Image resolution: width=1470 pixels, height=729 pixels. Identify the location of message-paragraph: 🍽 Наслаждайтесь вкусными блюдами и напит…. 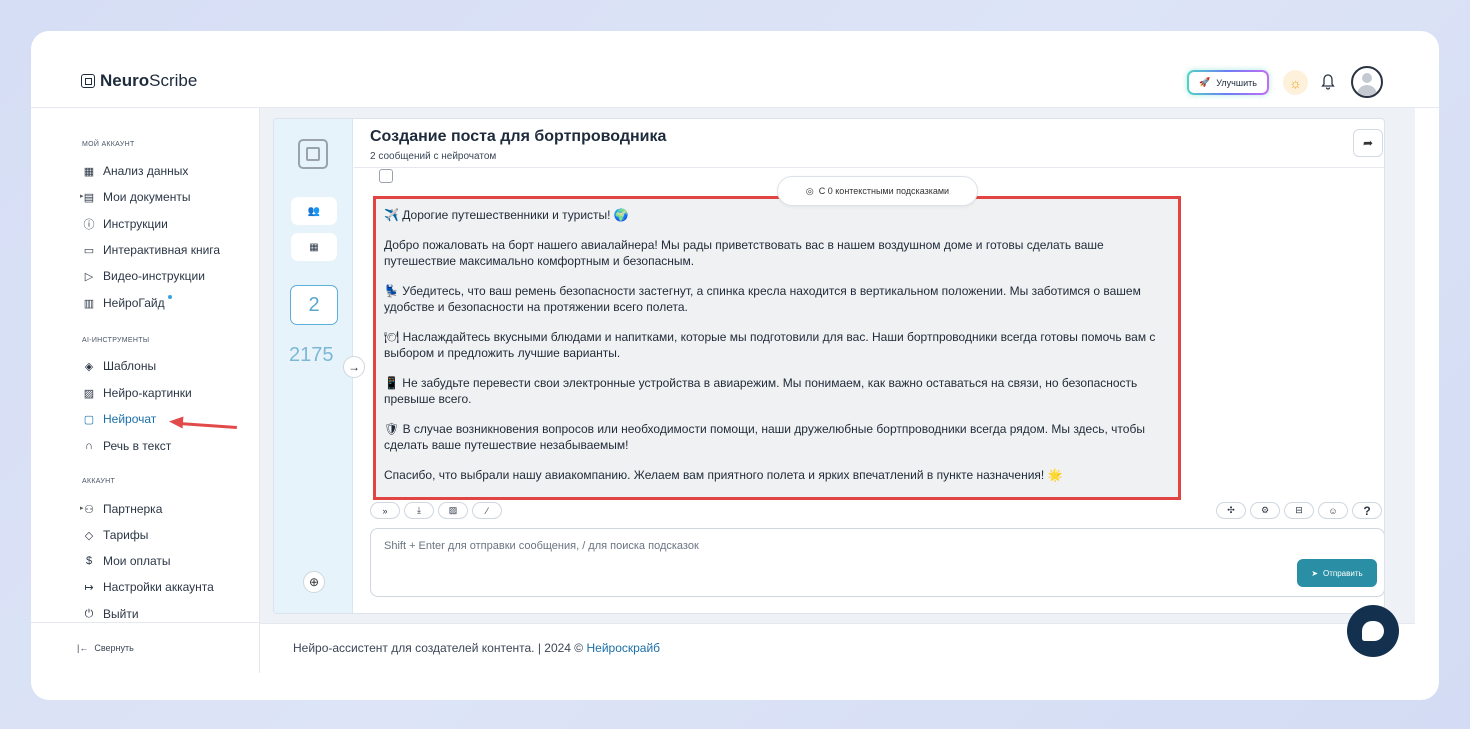
(770, 345).